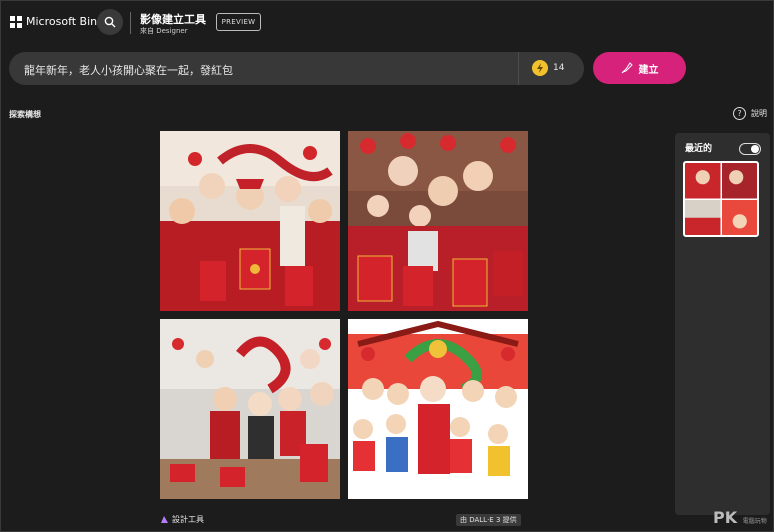  Describe the element at coordinates (164, 519) in the screenshot. I see `designer-icon` at that location.